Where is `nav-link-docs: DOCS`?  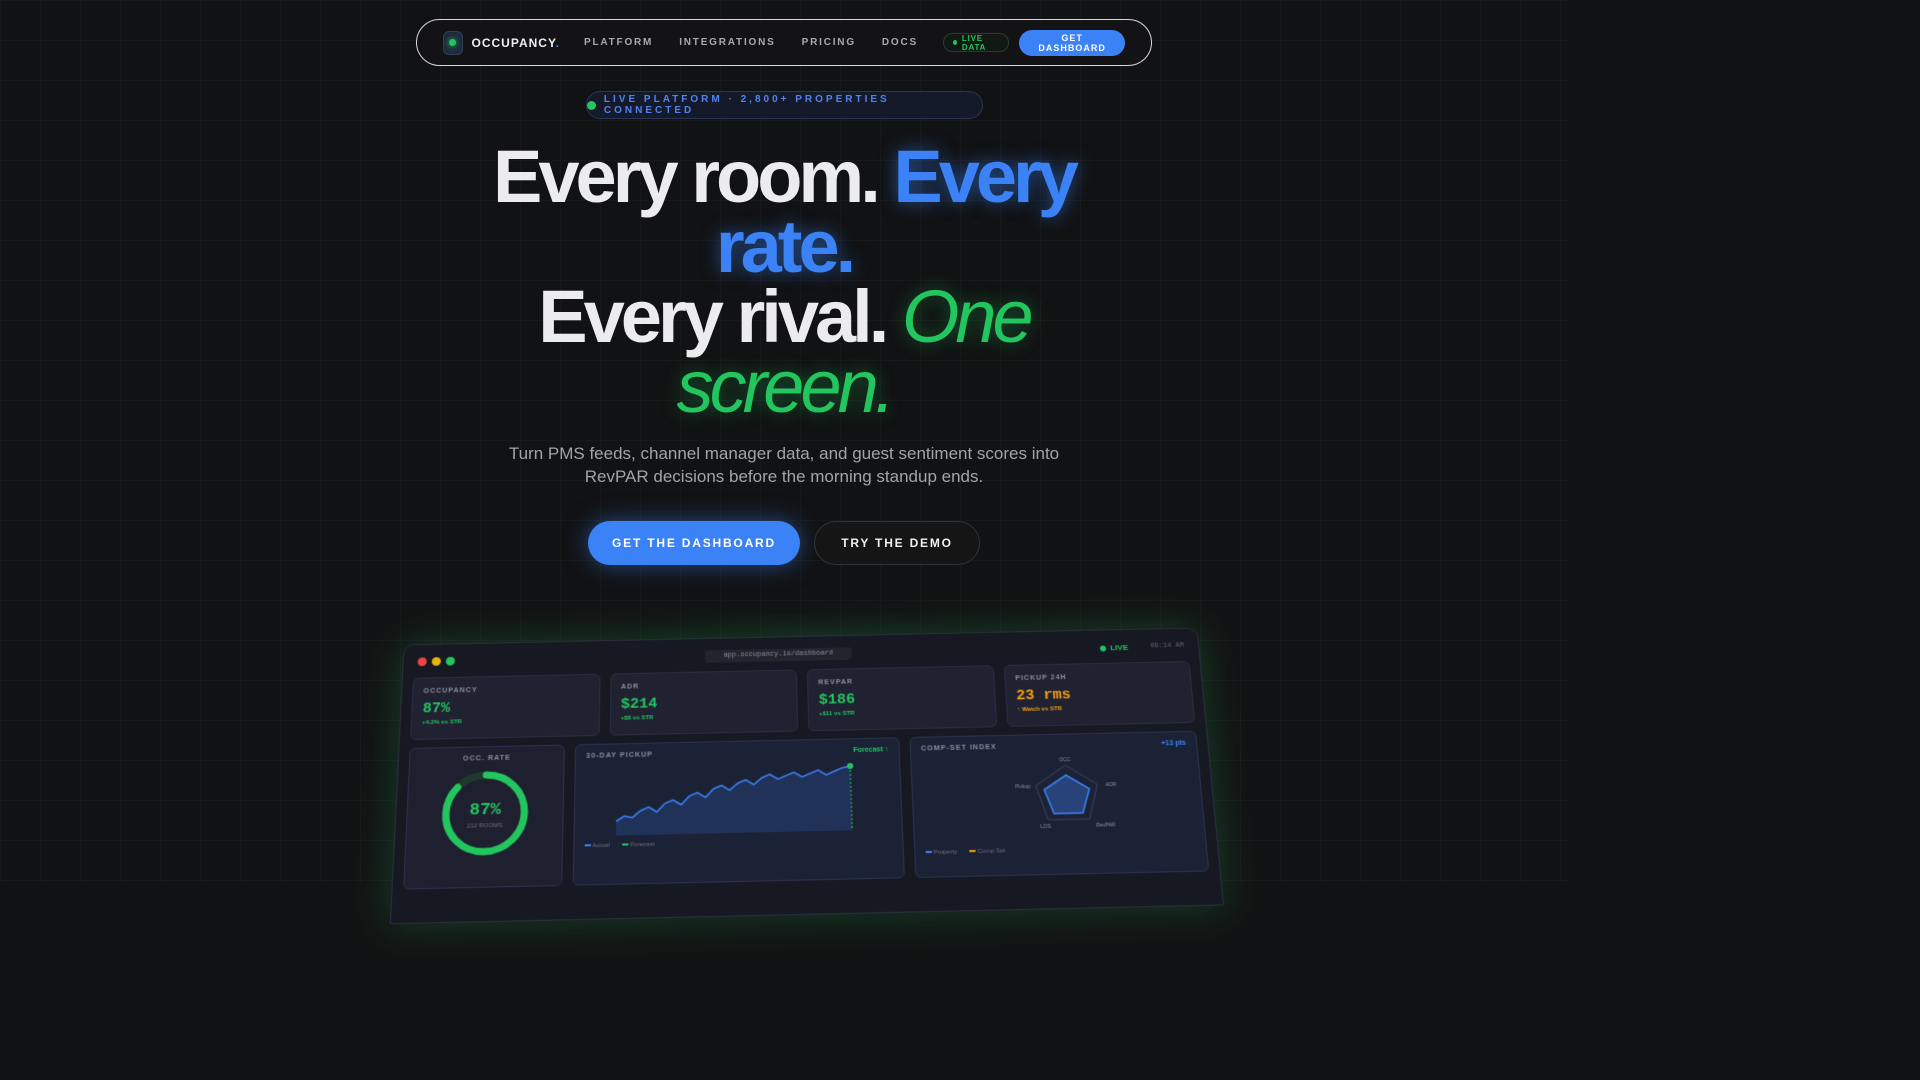 nav-link-docs: DOCS is located at coordinates (900, 42).